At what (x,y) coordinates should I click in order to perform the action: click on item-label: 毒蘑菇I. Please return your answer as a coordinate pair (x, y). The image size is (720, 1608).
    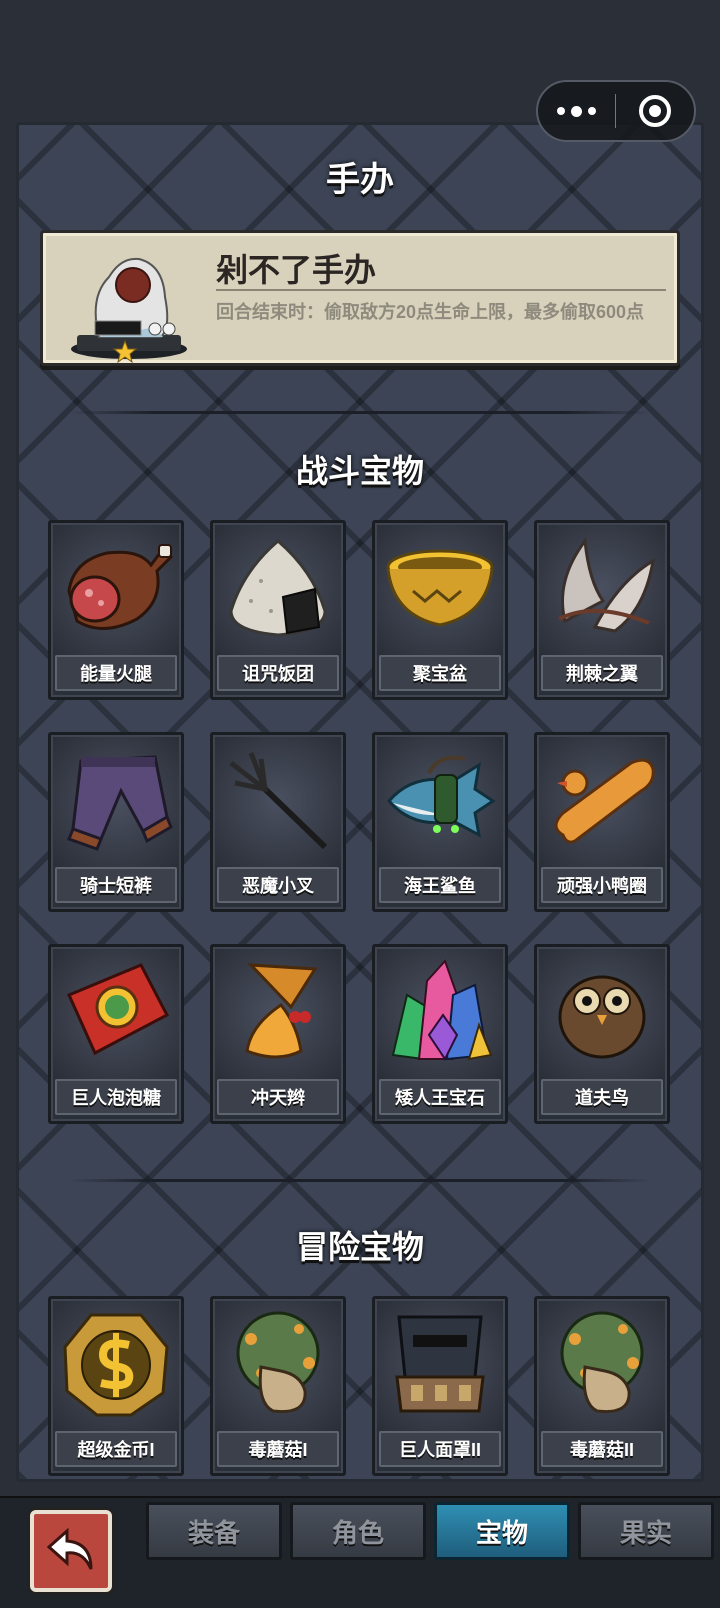
    Looking at the image, I should click on (278, 1449).